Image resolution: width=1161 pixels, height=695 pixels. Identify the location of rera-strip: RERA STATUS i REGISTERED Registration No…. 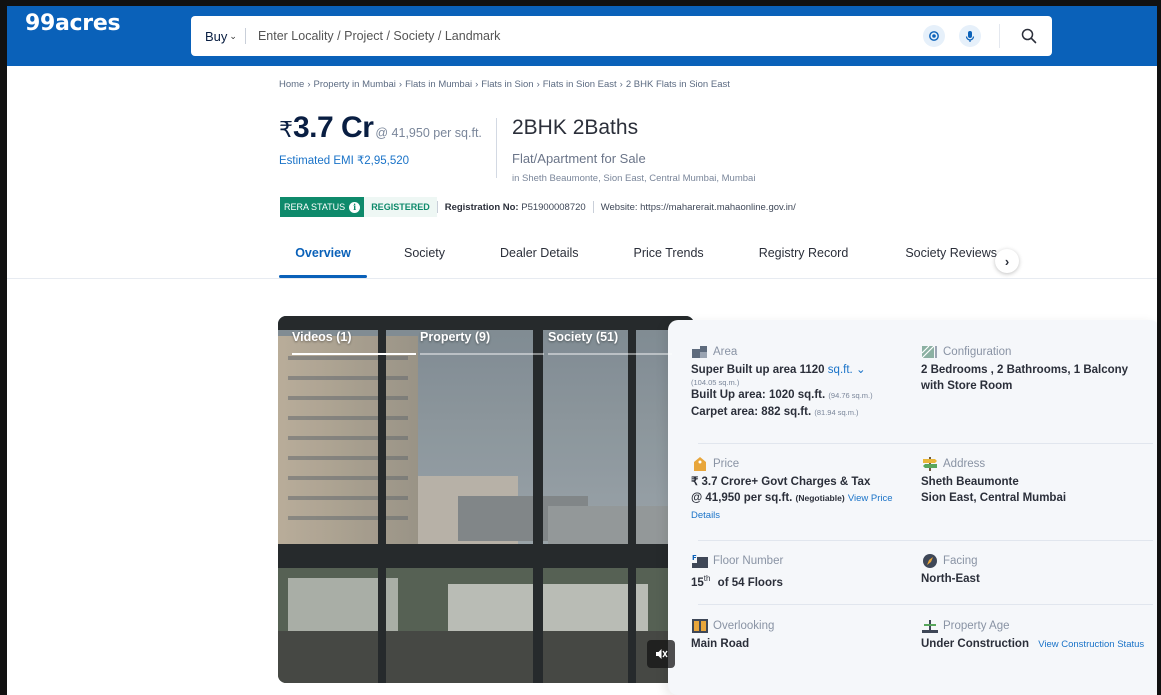
(541, 207).